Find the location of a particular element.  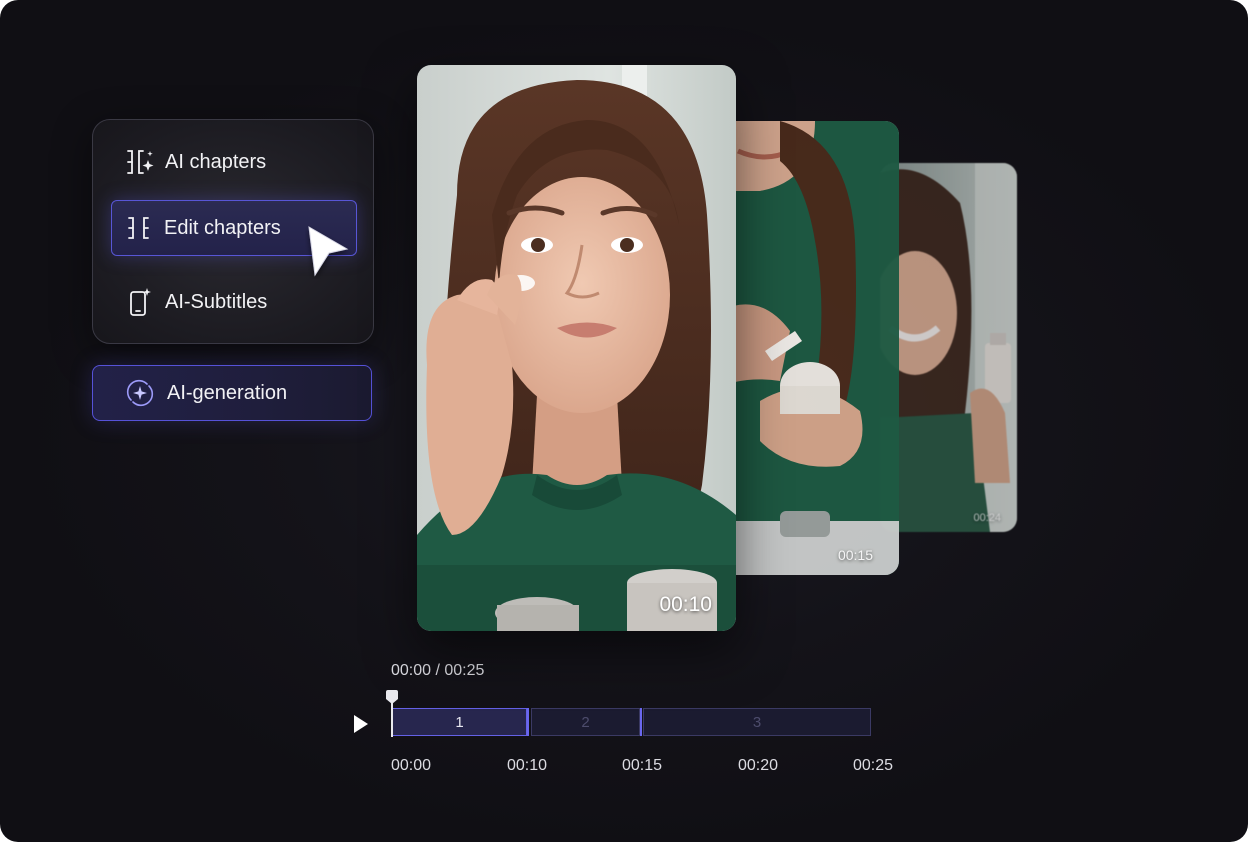

card-timestamp: 00:24 is located at coordinates (987, 518).